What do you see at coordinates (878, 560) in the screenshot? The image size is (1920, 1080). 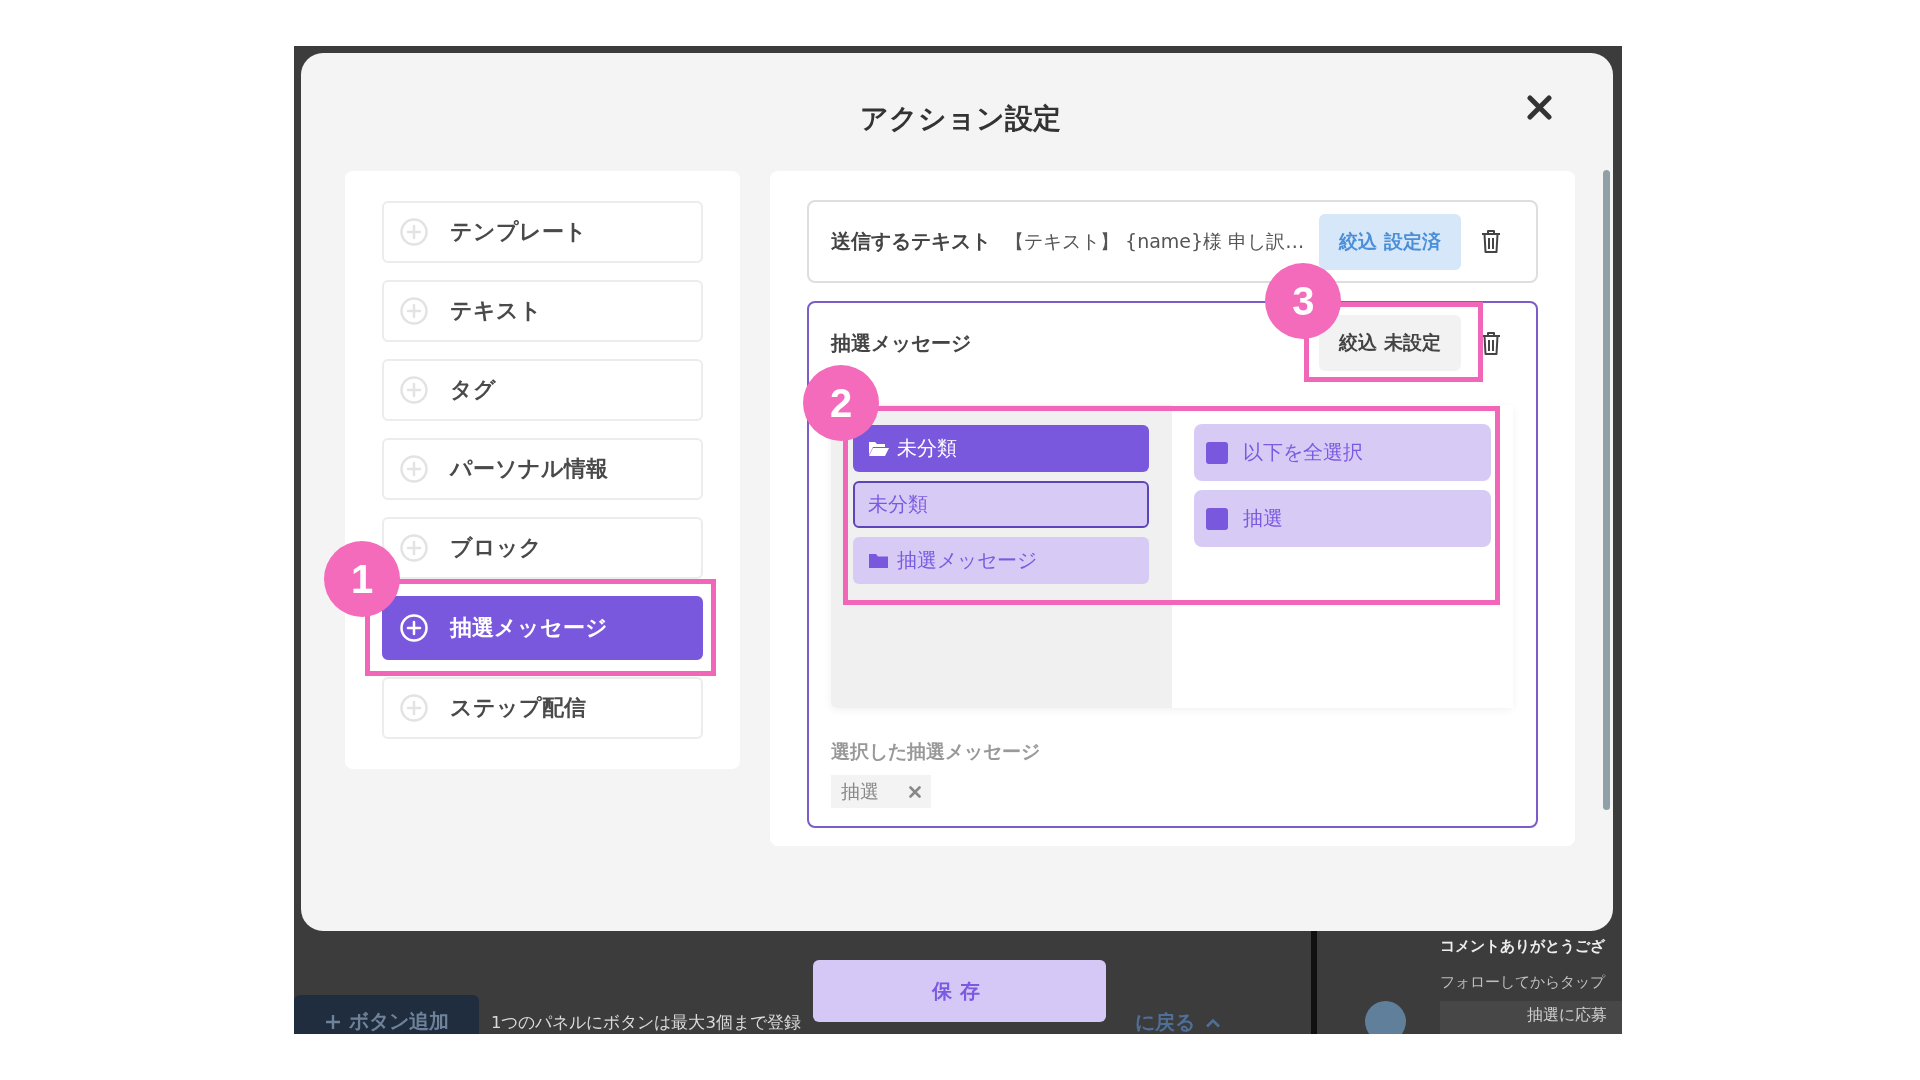 I see `folder-icon` at bounding box center [878, 560].